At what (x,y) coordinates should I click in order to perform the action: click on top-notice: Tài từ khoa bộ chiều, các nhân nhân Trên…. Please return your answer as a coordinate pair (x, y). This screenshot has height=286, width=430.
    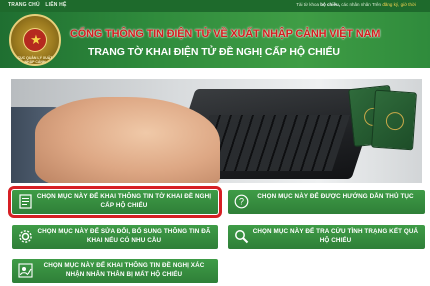
    Looking at the image, I should click on (356, 4).